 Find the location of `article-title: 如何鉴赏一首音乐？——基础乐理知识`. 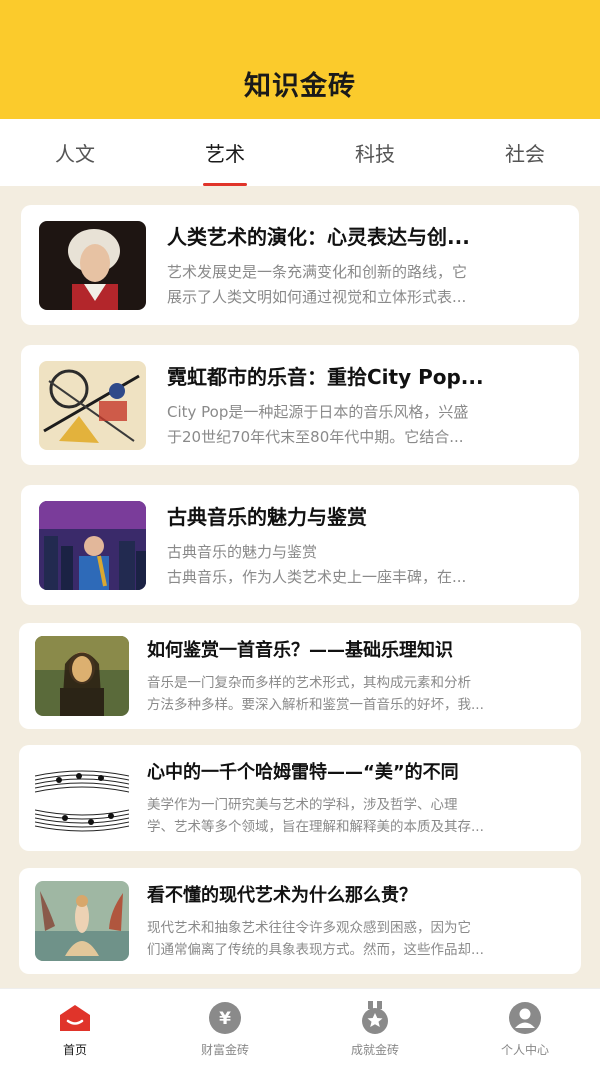

article-title: 如何鉴赏一首音乐？——基础乐理知识 is located at coordinates (300, 650).